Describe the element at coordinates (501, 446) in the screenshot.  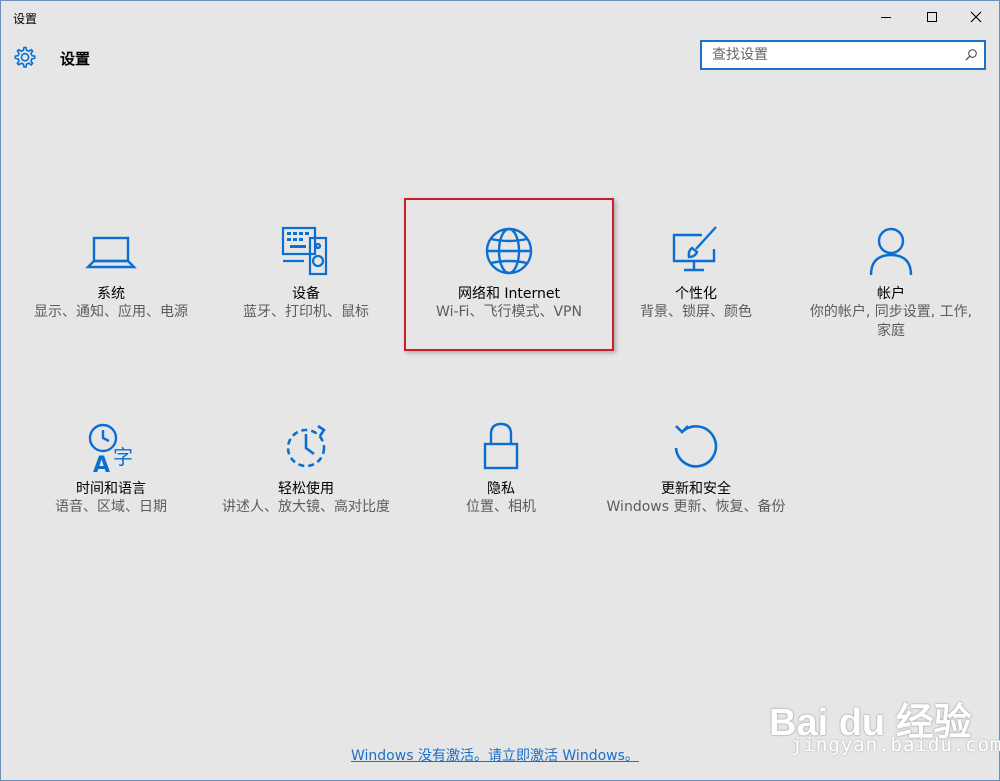
I see `lock-icon` at that location.